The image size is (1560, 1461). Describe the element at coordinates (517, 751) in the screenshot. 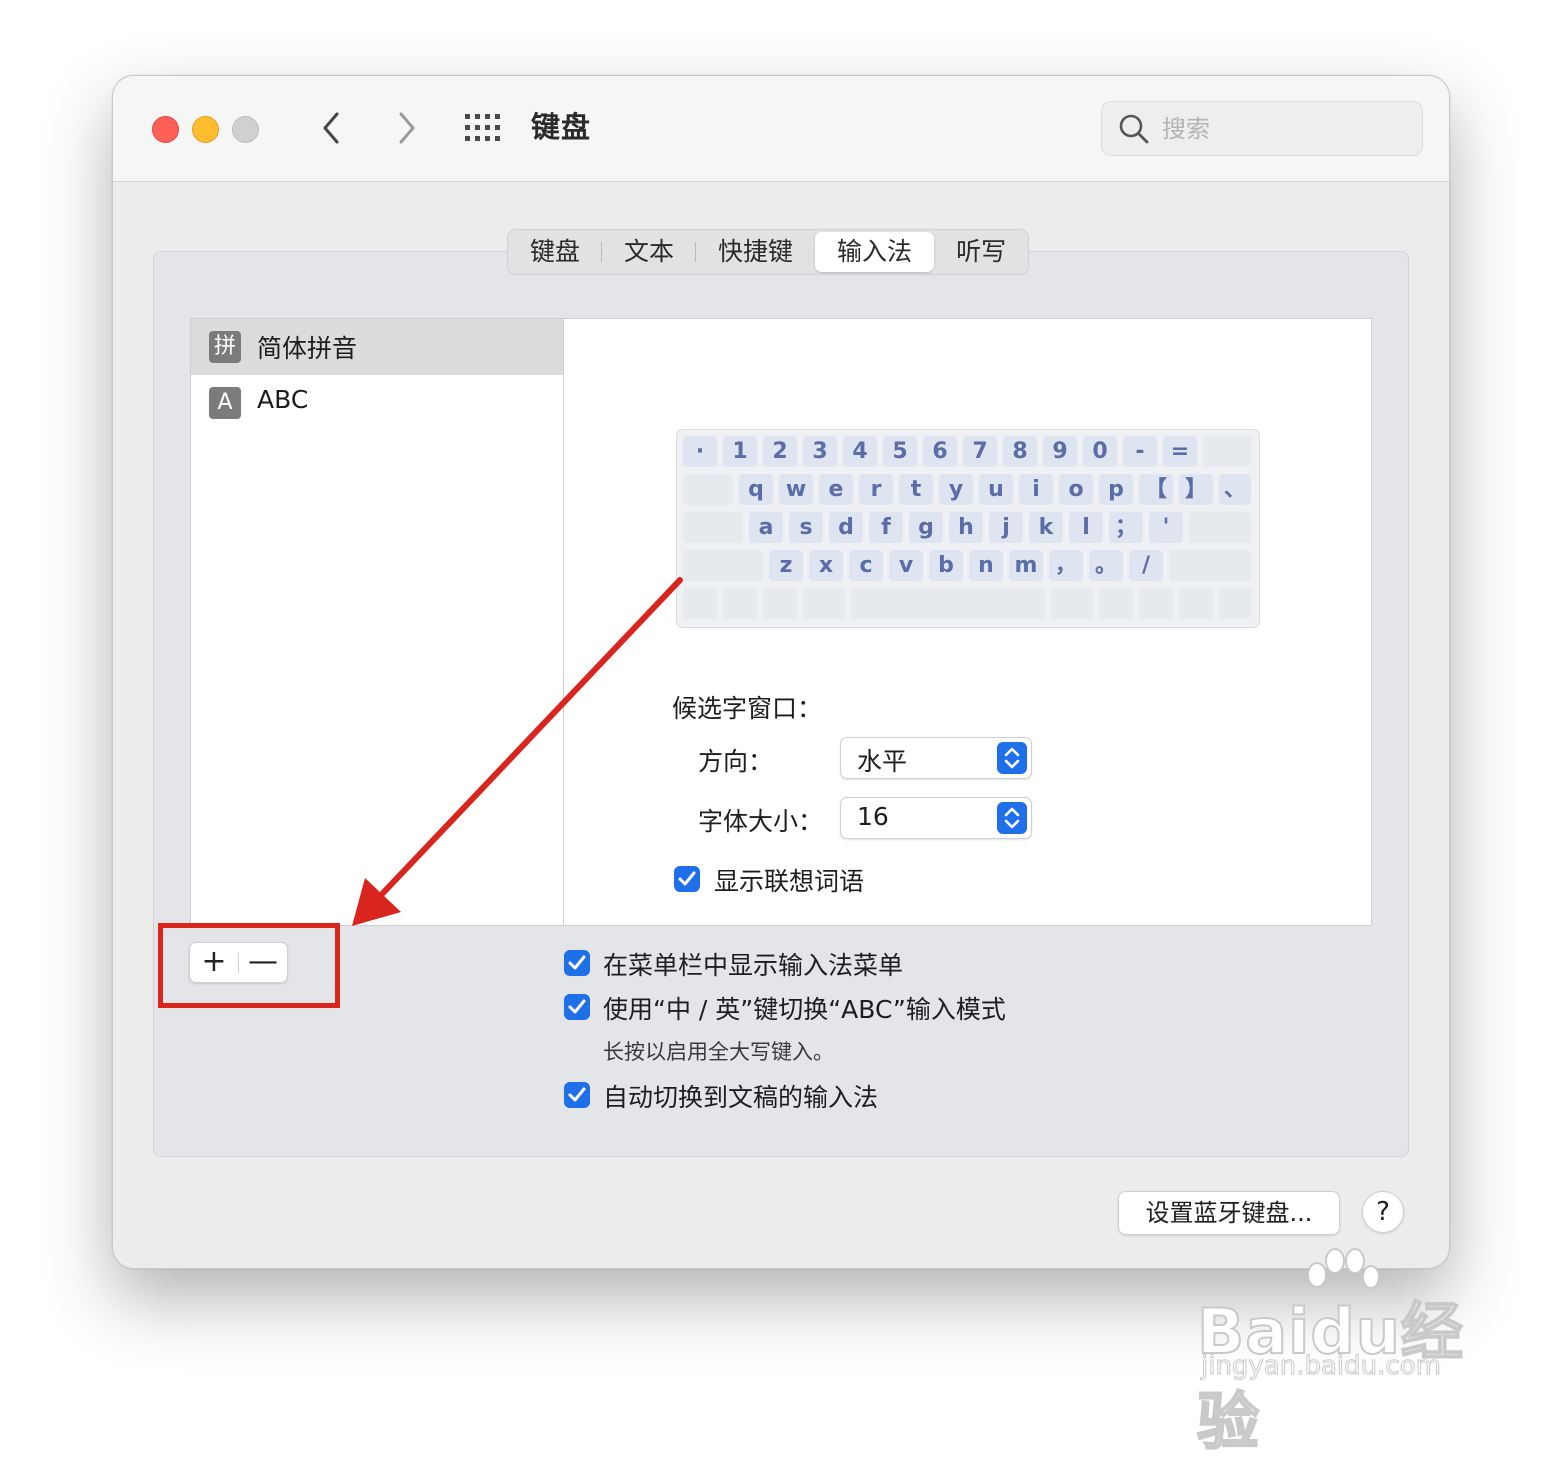

I see `annotation-arrow-icon` at that location.